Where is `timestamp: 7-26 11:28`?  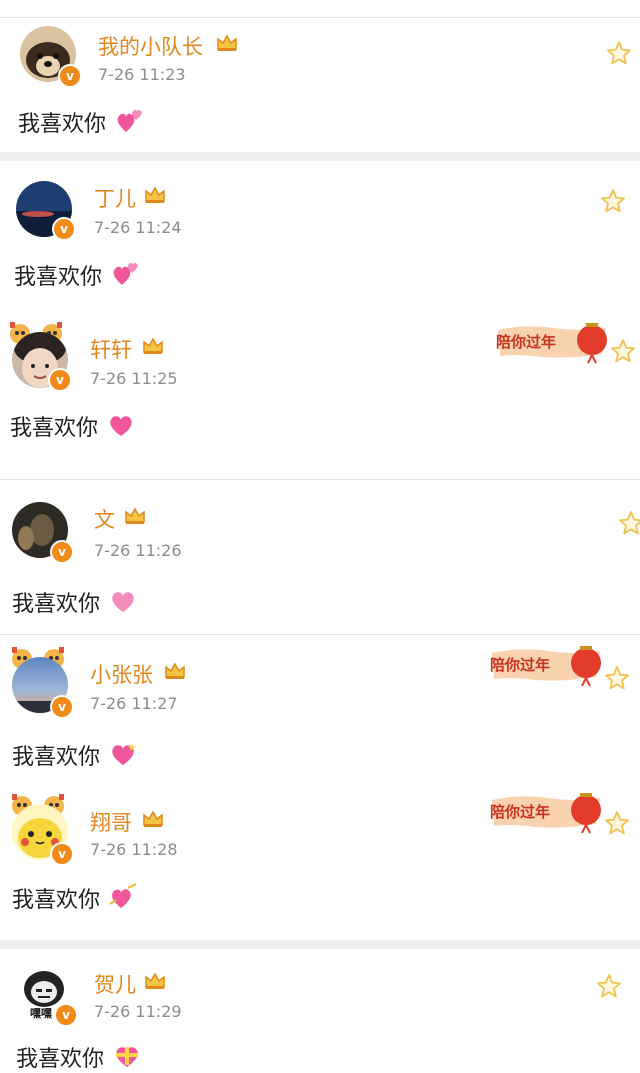 timestamp: 7-26 11:28 is located at coordinates (134, 849).